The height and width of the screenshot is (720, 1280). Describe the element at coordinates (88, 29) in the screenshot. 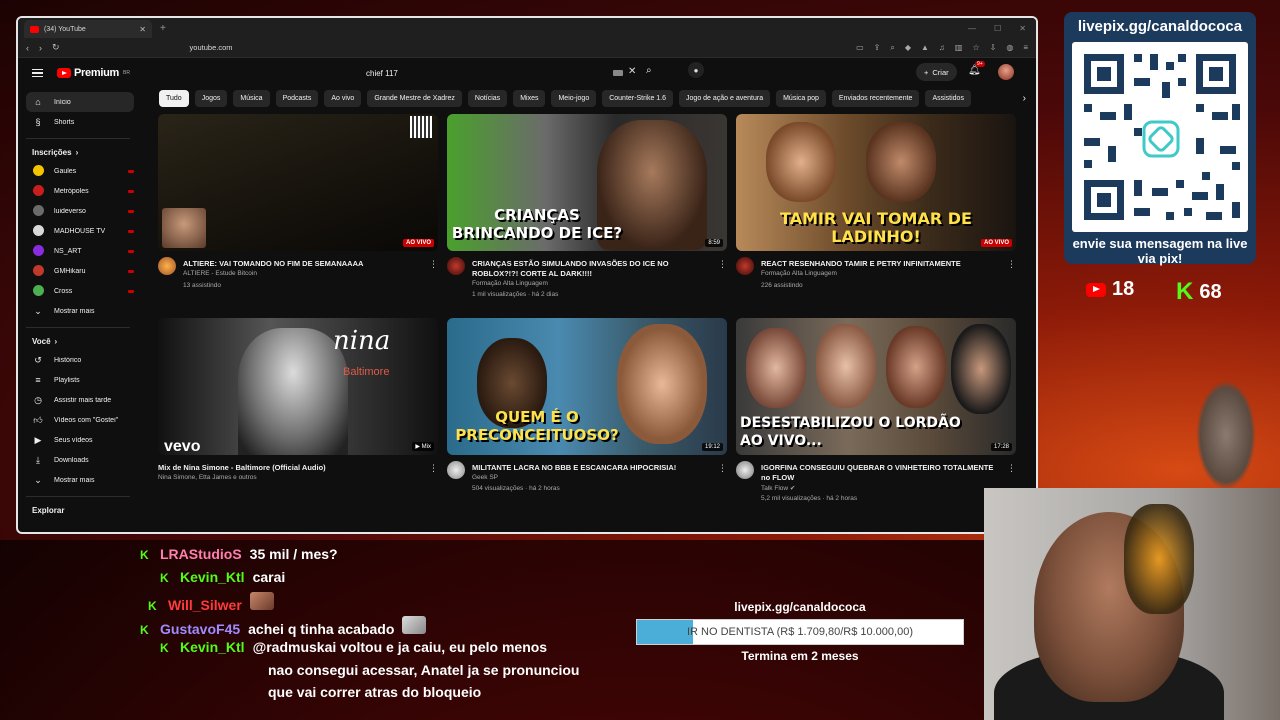

I see `browser-tab: (34) YouTube ✕` at that location.